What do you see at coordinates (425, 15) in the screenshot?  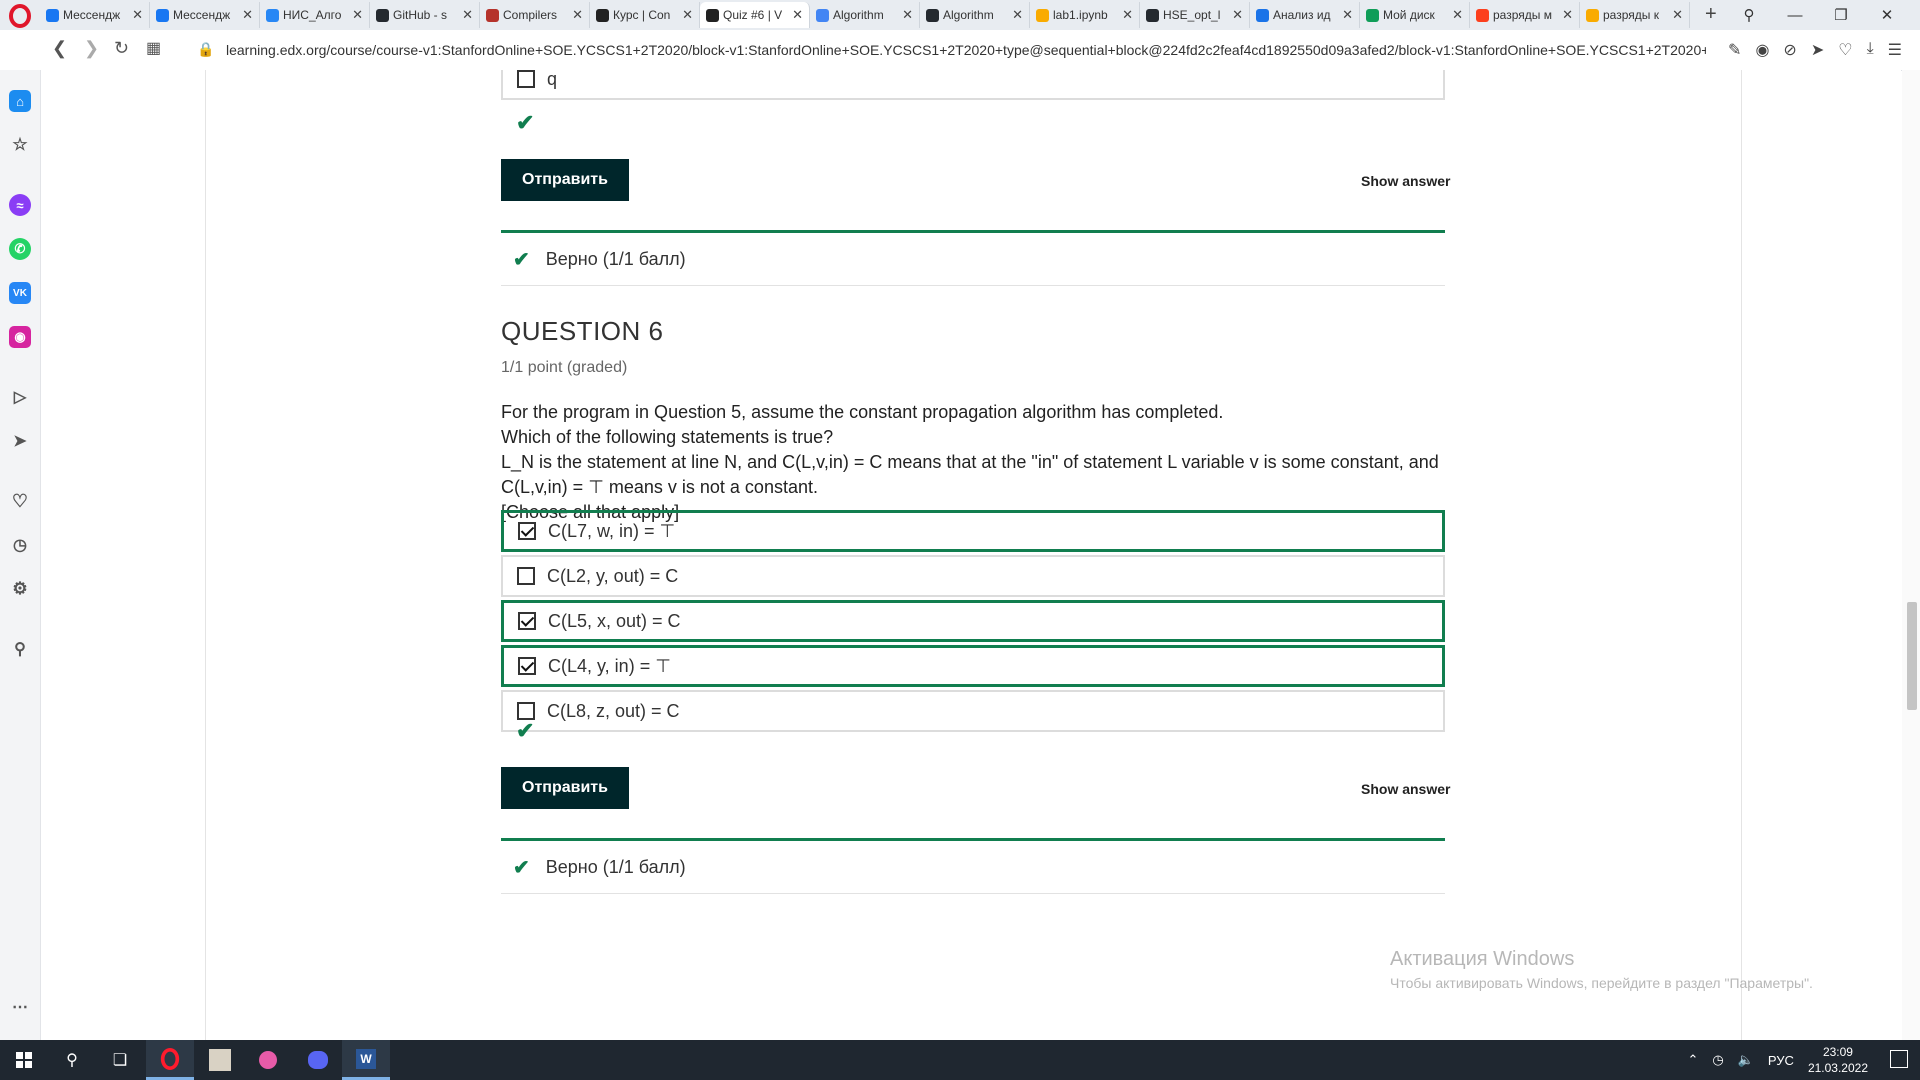 I see `browser-tab: GitHub - s ✕` at bounding box center [425, 15].